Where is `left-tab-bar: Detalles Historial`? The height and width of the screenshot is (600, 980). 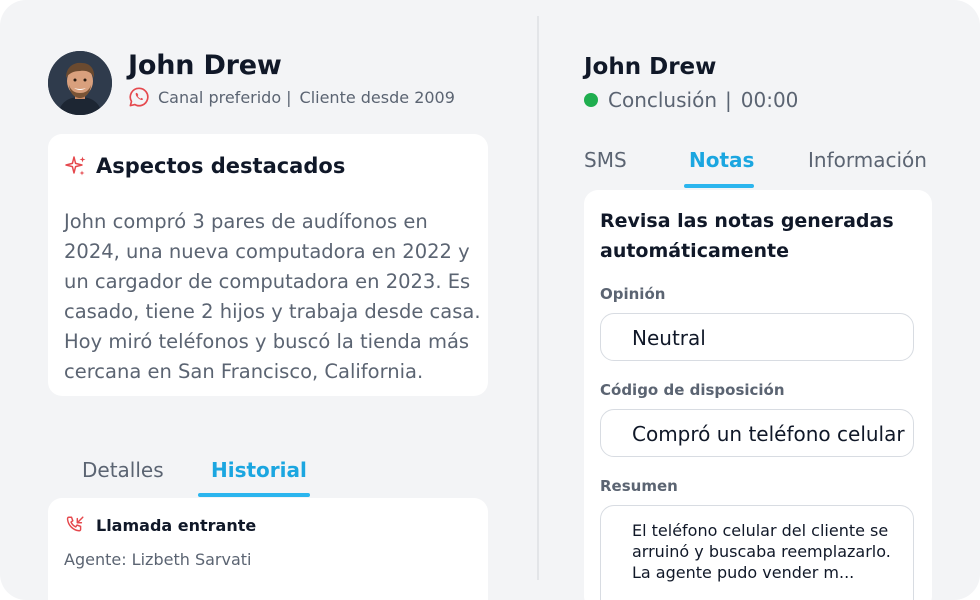
left-tab-bar: Detalles Historial is located at coordinates (195, 476).